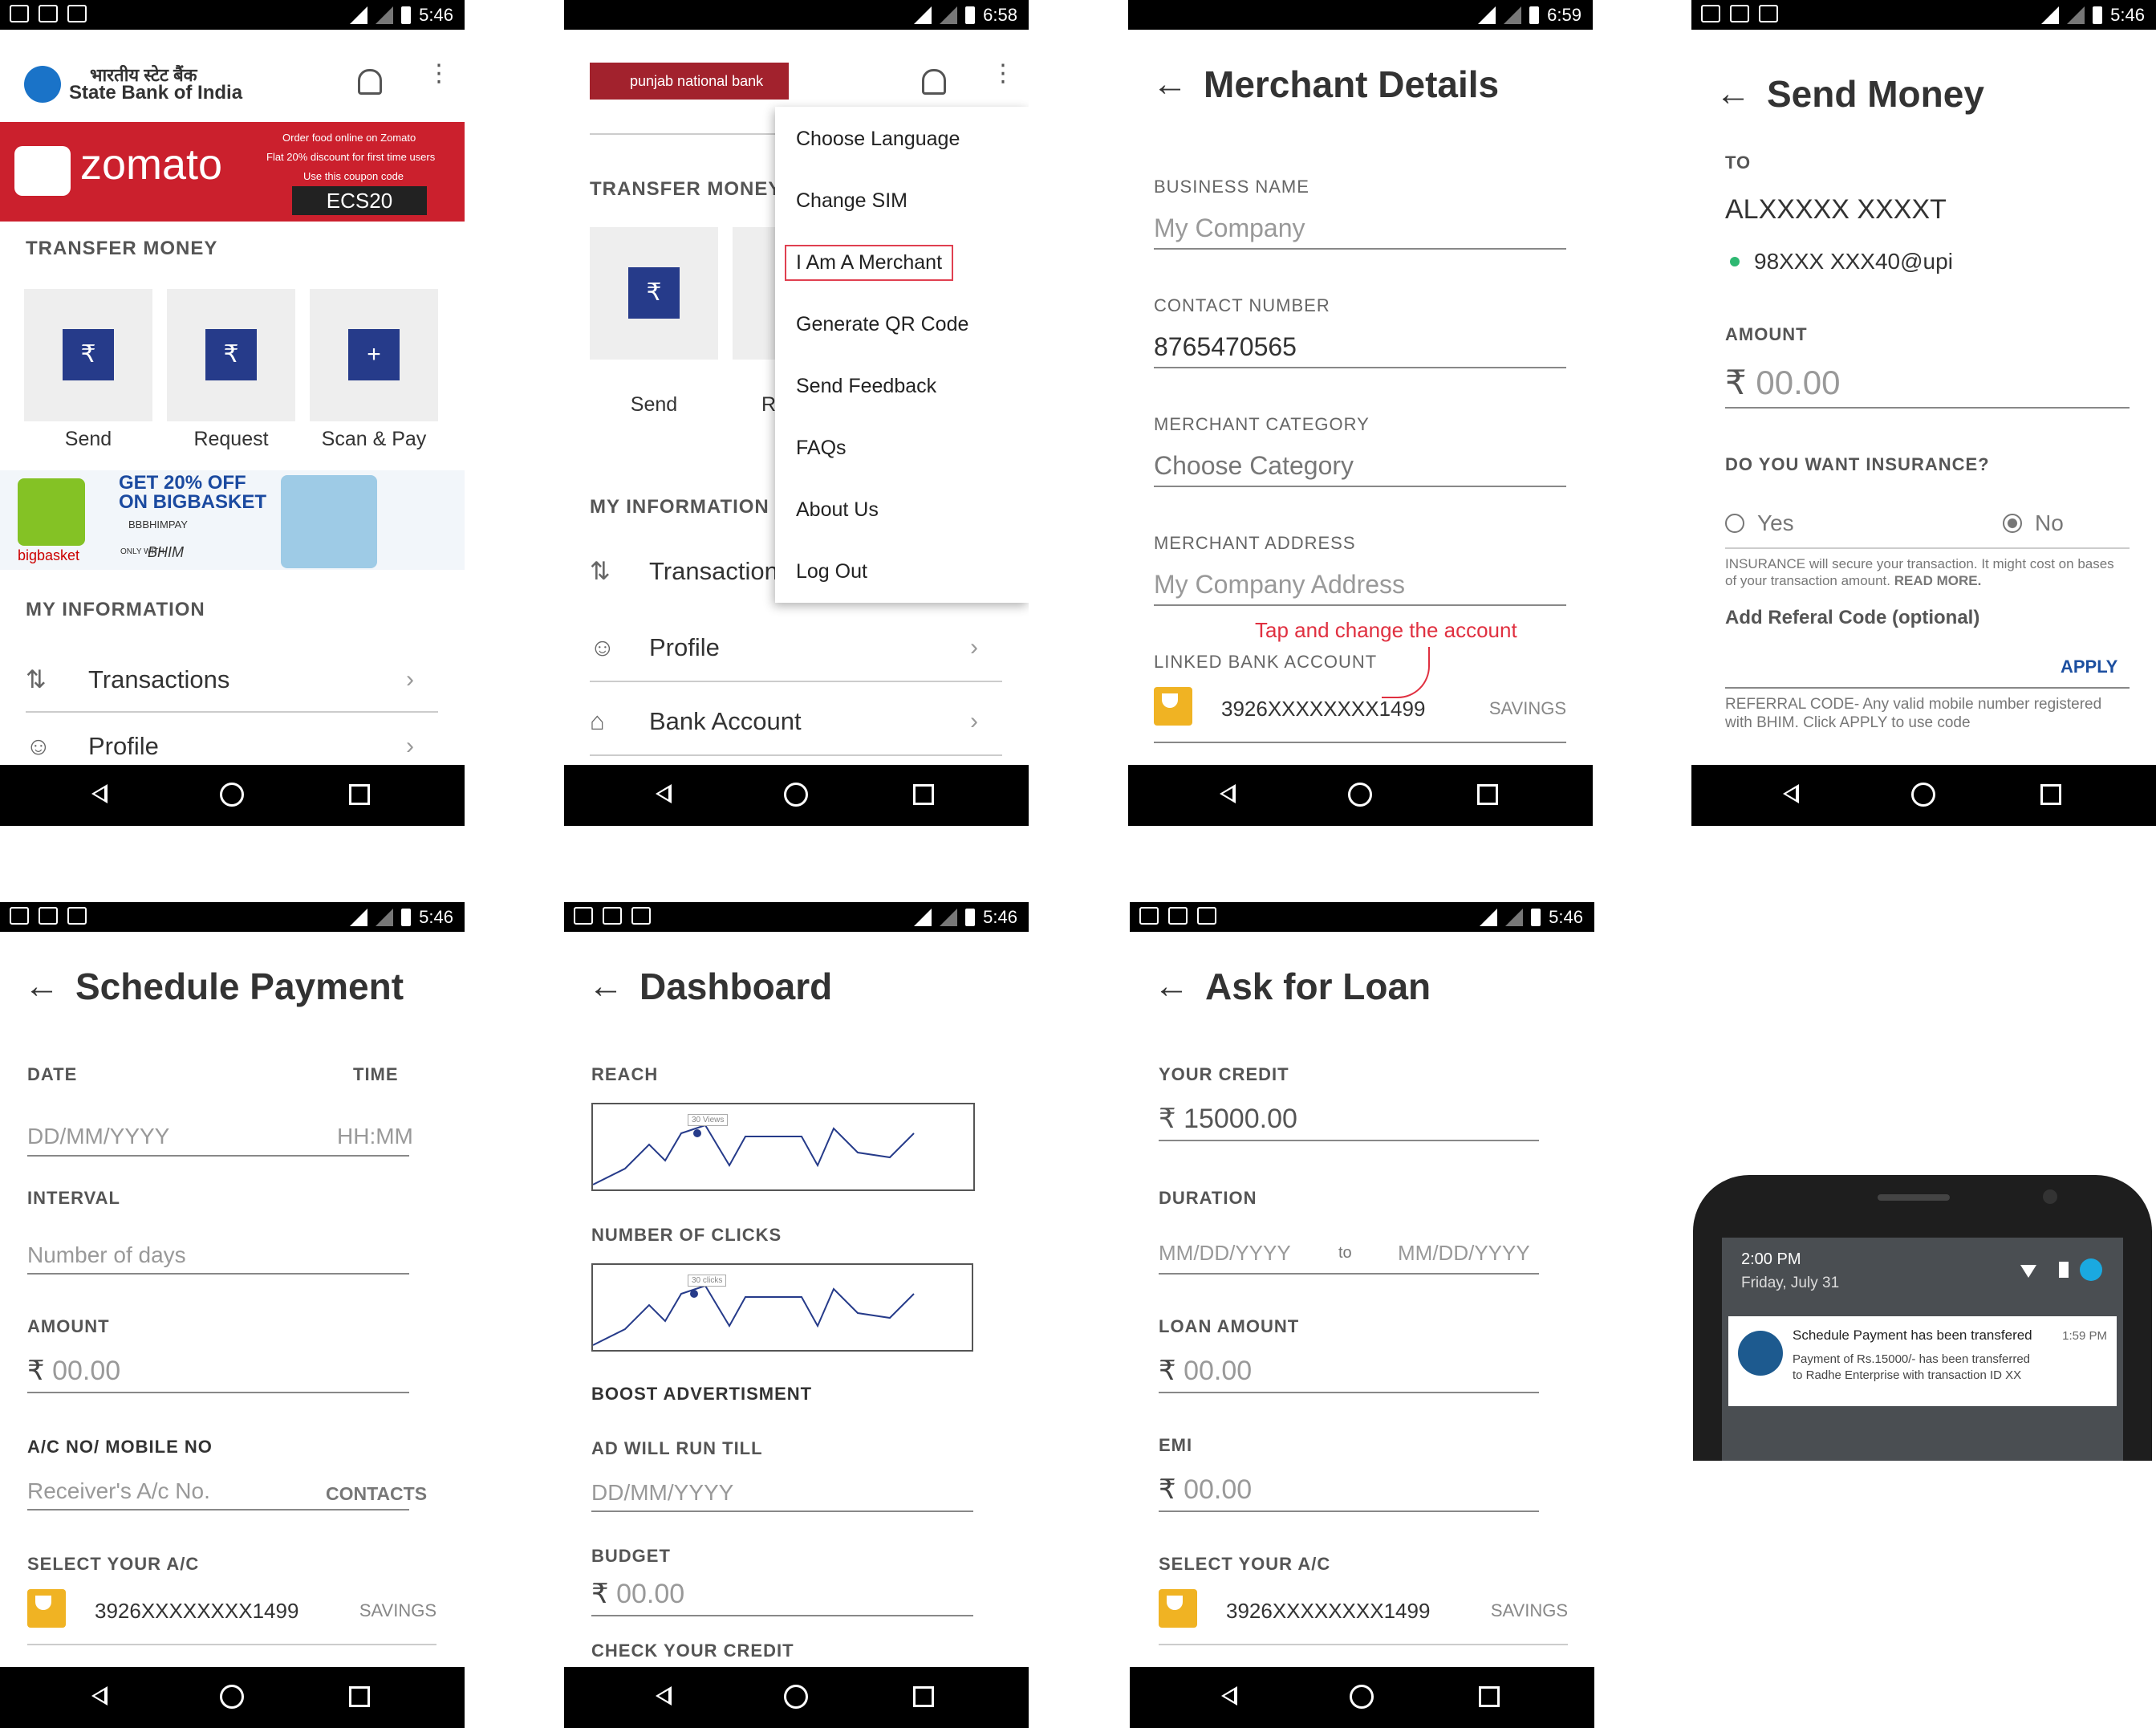  I want to click on label-amount: AMOUNT, so click(68, 1326).